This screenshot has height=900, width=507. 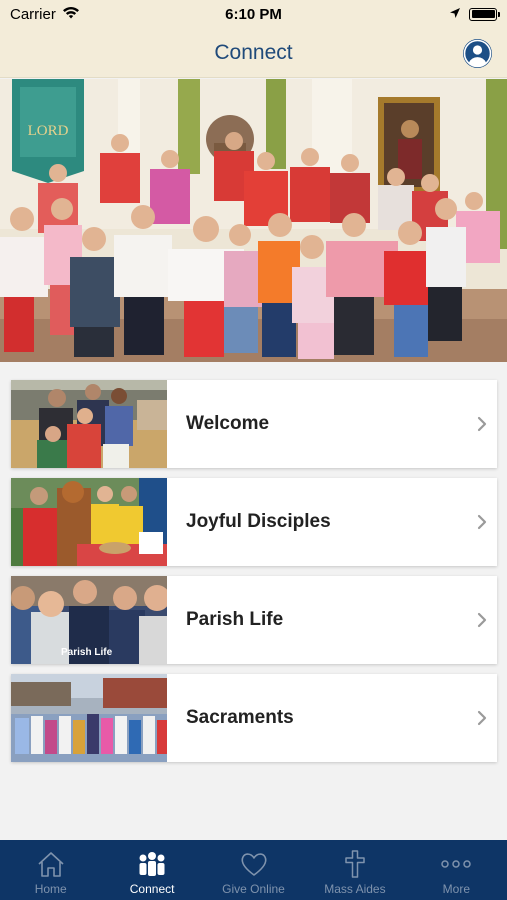 I want to click on carrier-label: Carrier, so click(x=33, y=14).